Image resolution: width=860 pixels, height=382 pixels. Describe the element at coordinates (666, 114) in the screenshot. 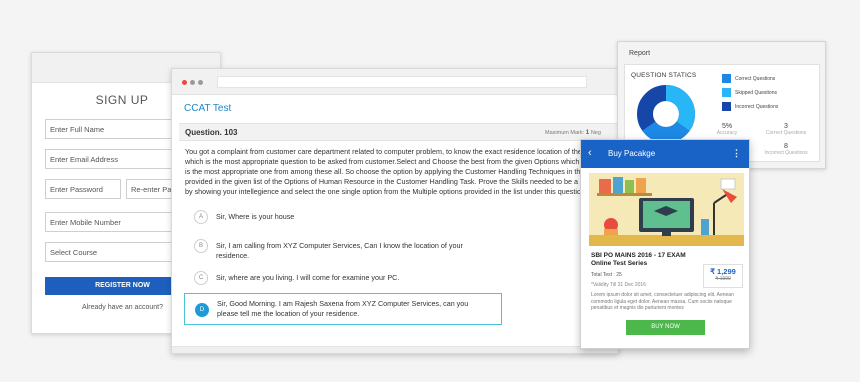

I see `question-stats-donut-chart` at that location.